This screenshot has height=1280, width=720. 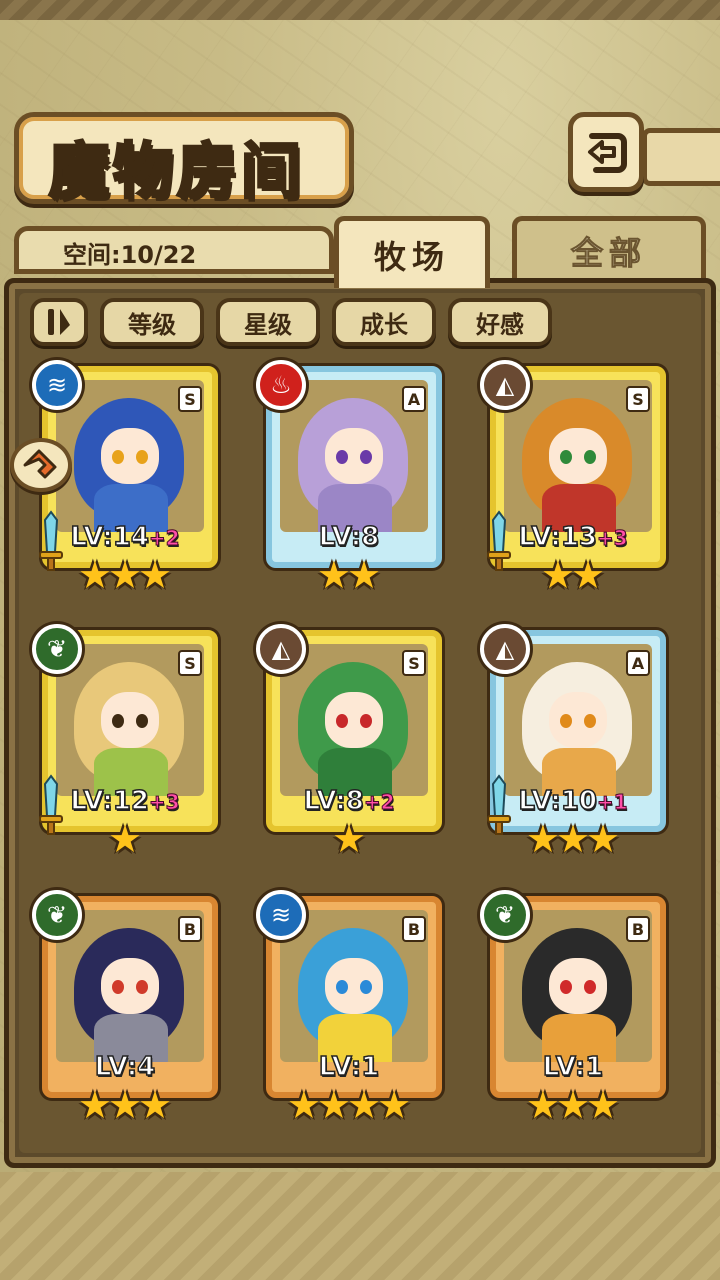 I want to click on monster-card: S ◭ LV:8+2 ★, so click(x=349, y=741).